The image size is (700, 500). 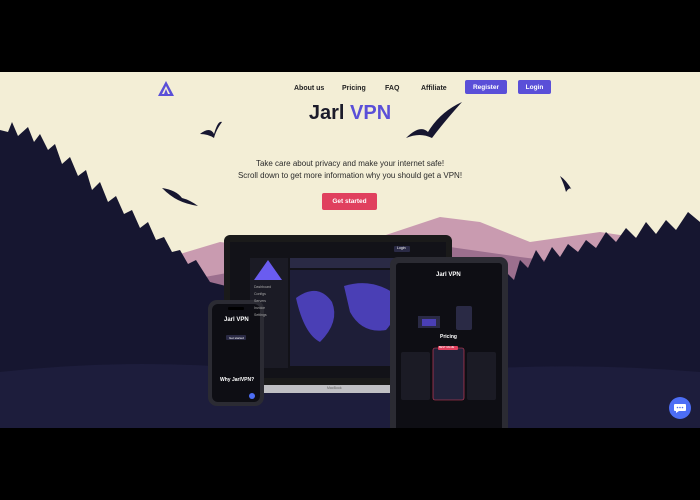 I want to click on phone-section-heading: Why JarlVPN?, so click(x=237, y=380).